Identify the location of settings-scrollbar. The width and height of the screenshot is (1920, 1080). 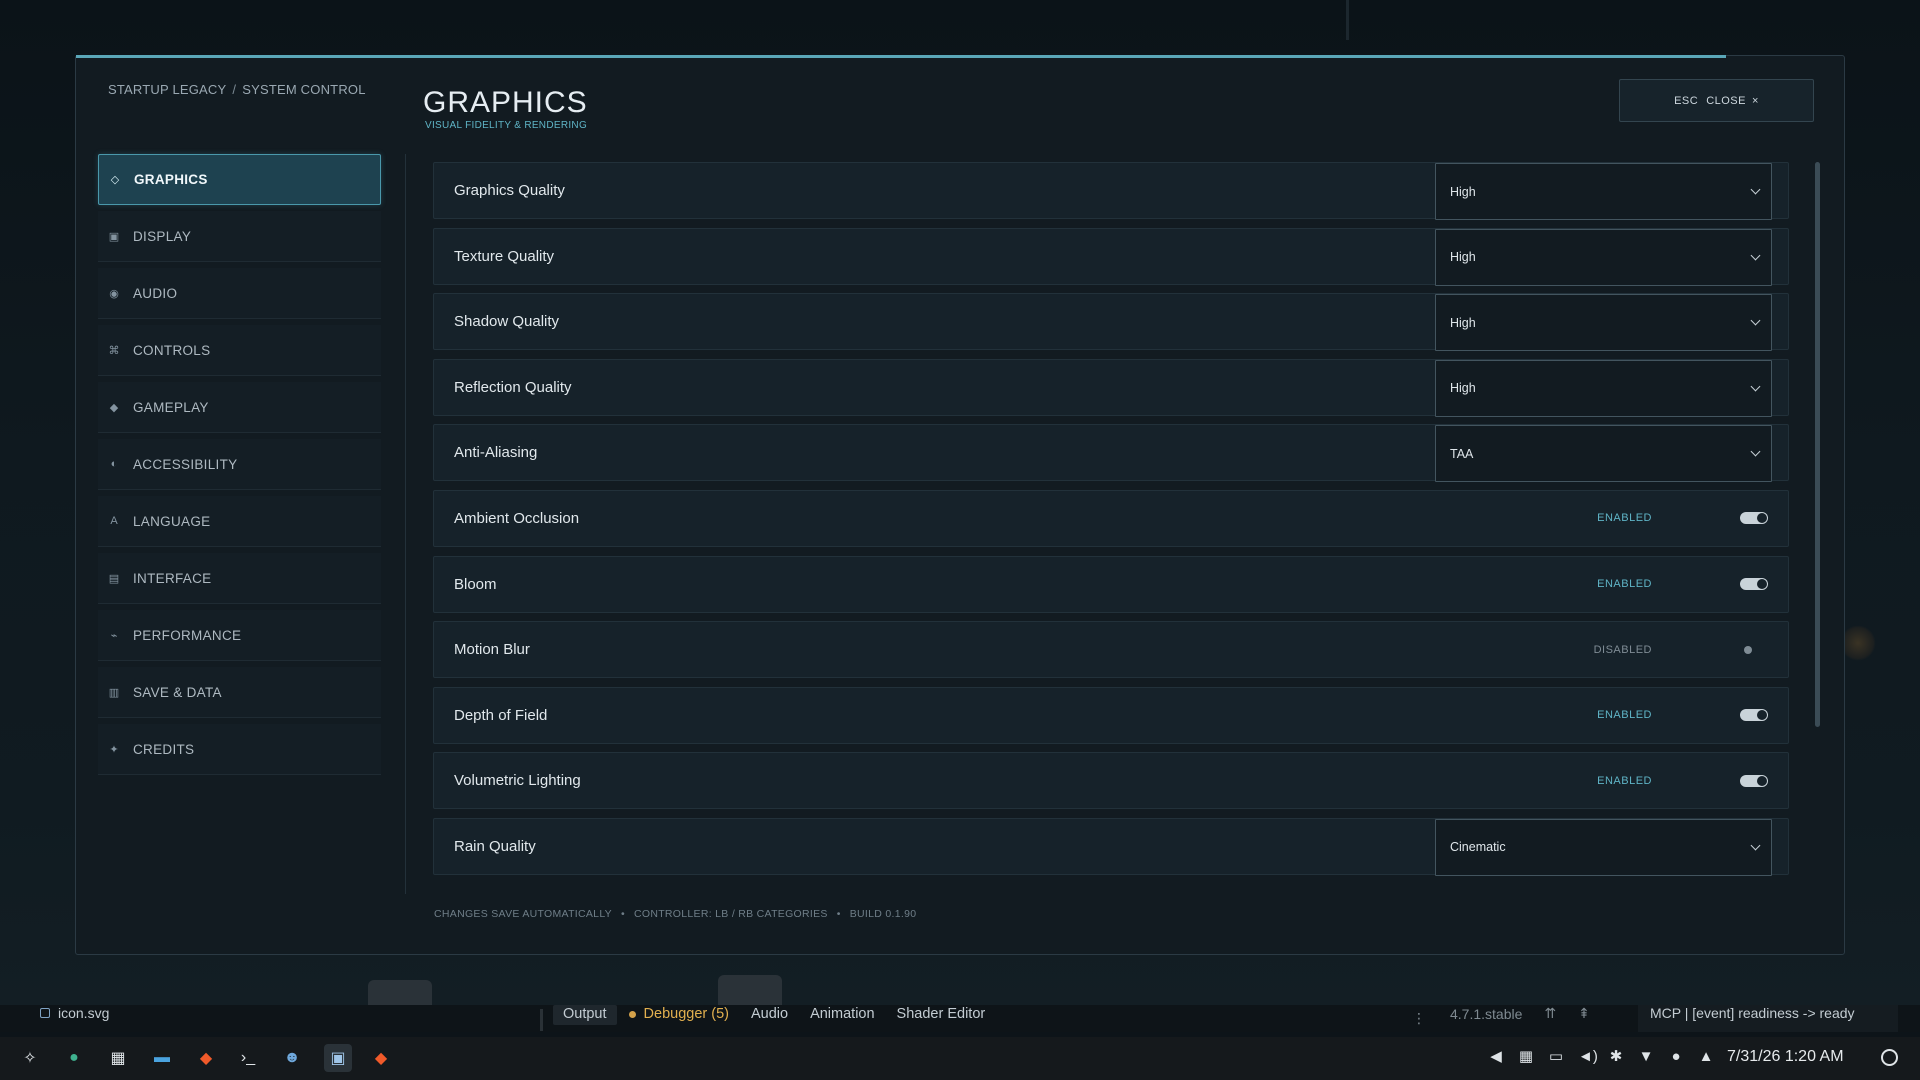
(1817, 444).